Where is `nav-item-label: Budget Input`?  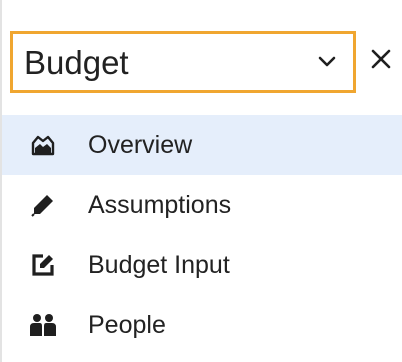 nav-item-label: Budget Input is located at coordinates (159, 264).